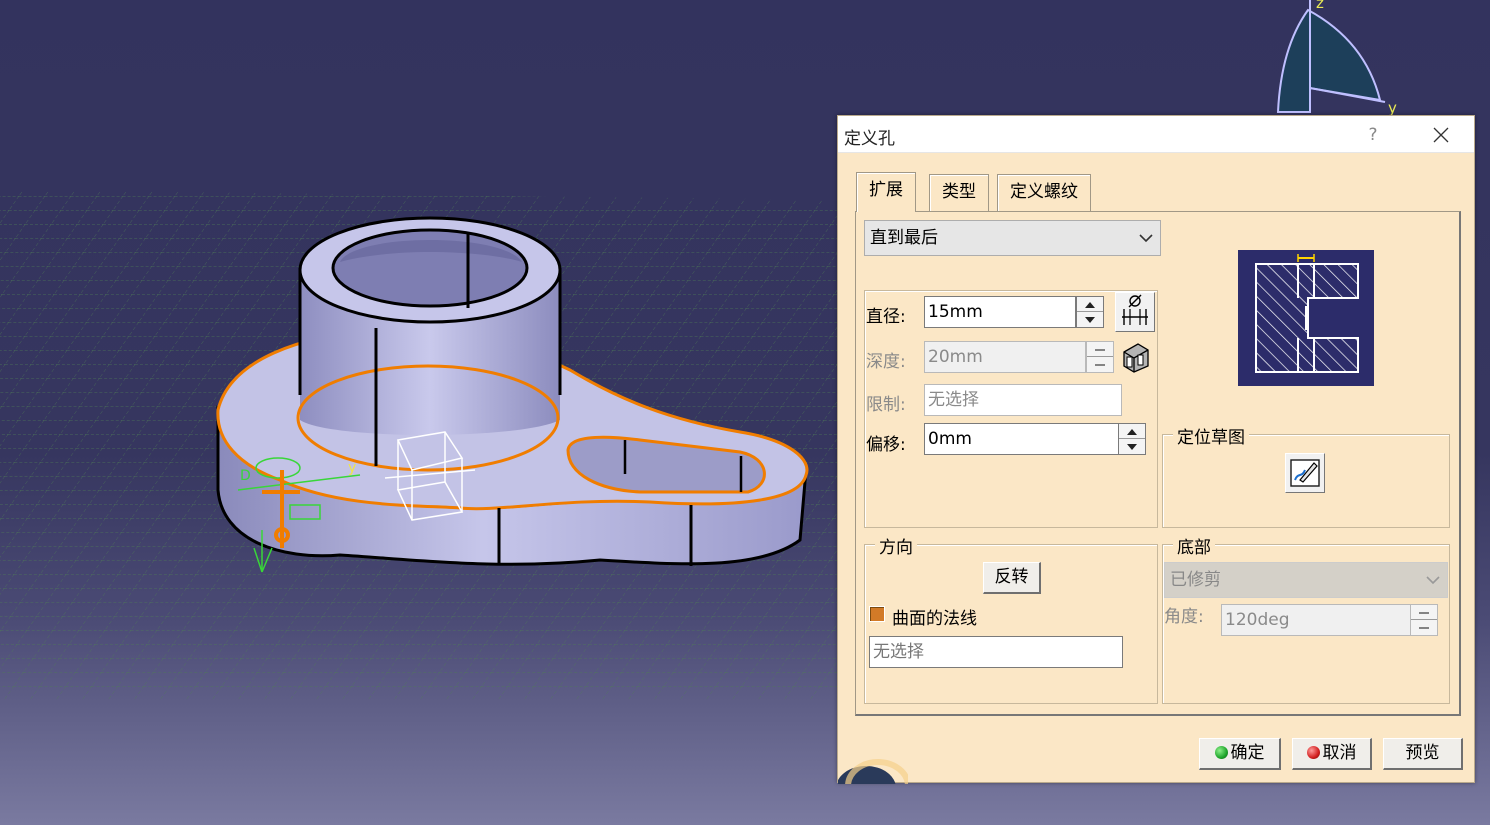 The image size is (1490, 825). Describe the element at coordinates (886, 317) in the screenshot. I see `diameter-label: 直径:` at that location.